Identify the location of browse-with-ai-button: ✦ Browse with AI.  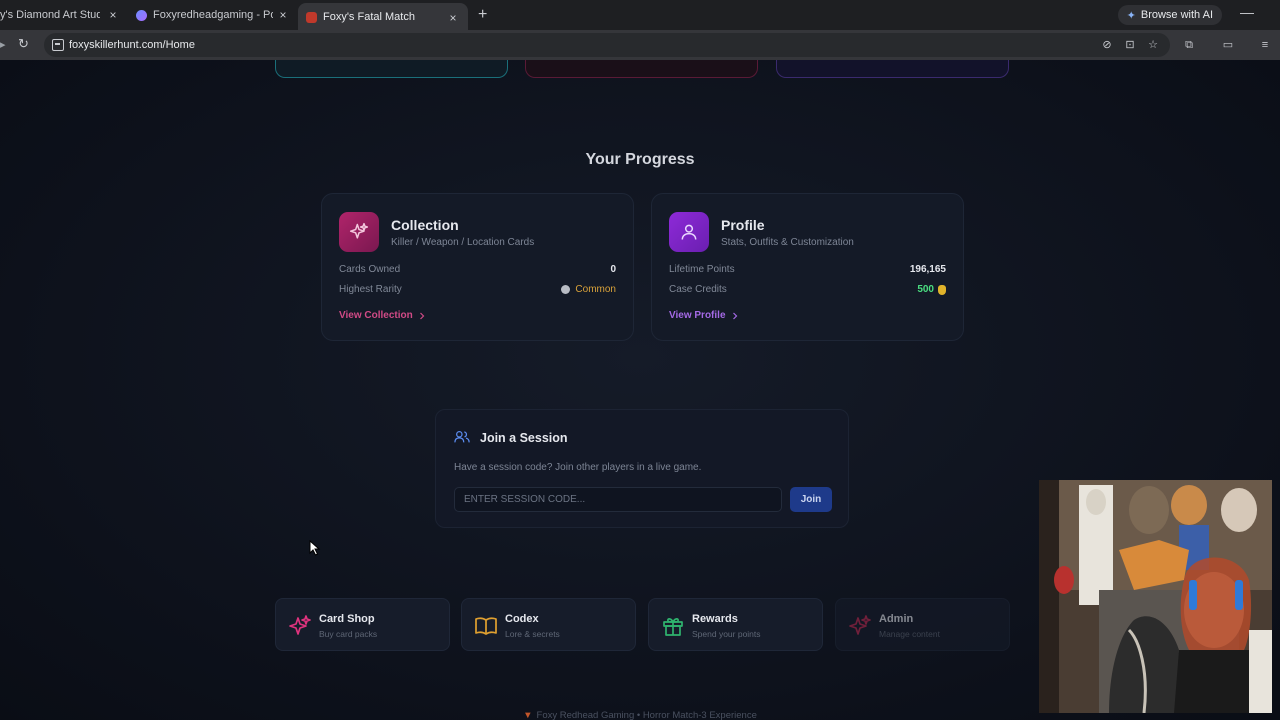
(1169, 15).